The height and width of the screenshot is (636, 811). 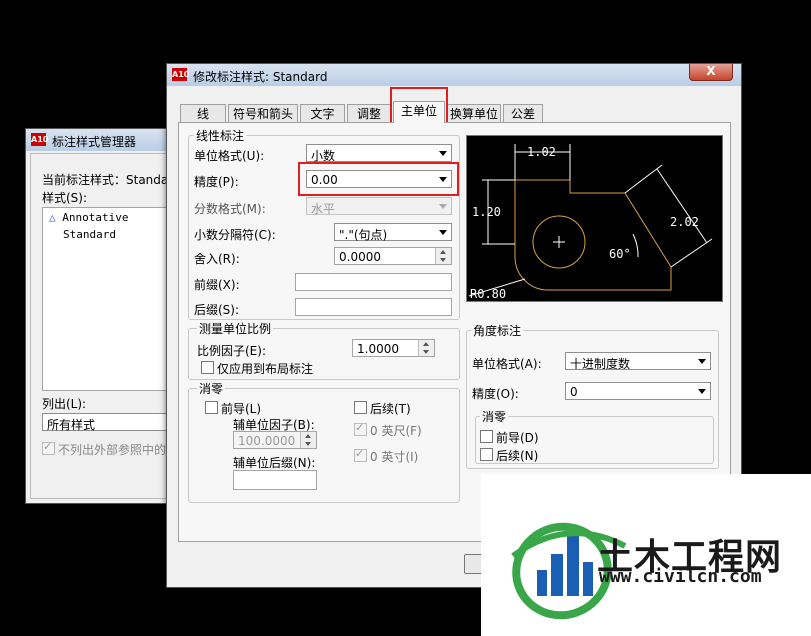 I want to click on trailing-zero-label: 后续(T), so click(x=390, y=409).